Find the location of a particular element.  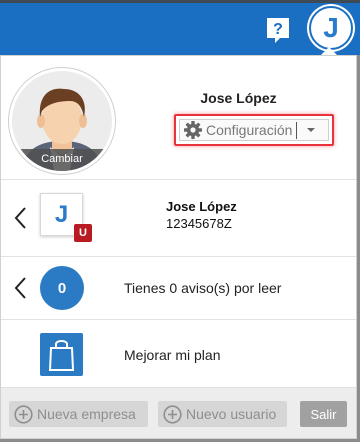

settings-dropdown: Configuración is located at coordinates (254, 130).